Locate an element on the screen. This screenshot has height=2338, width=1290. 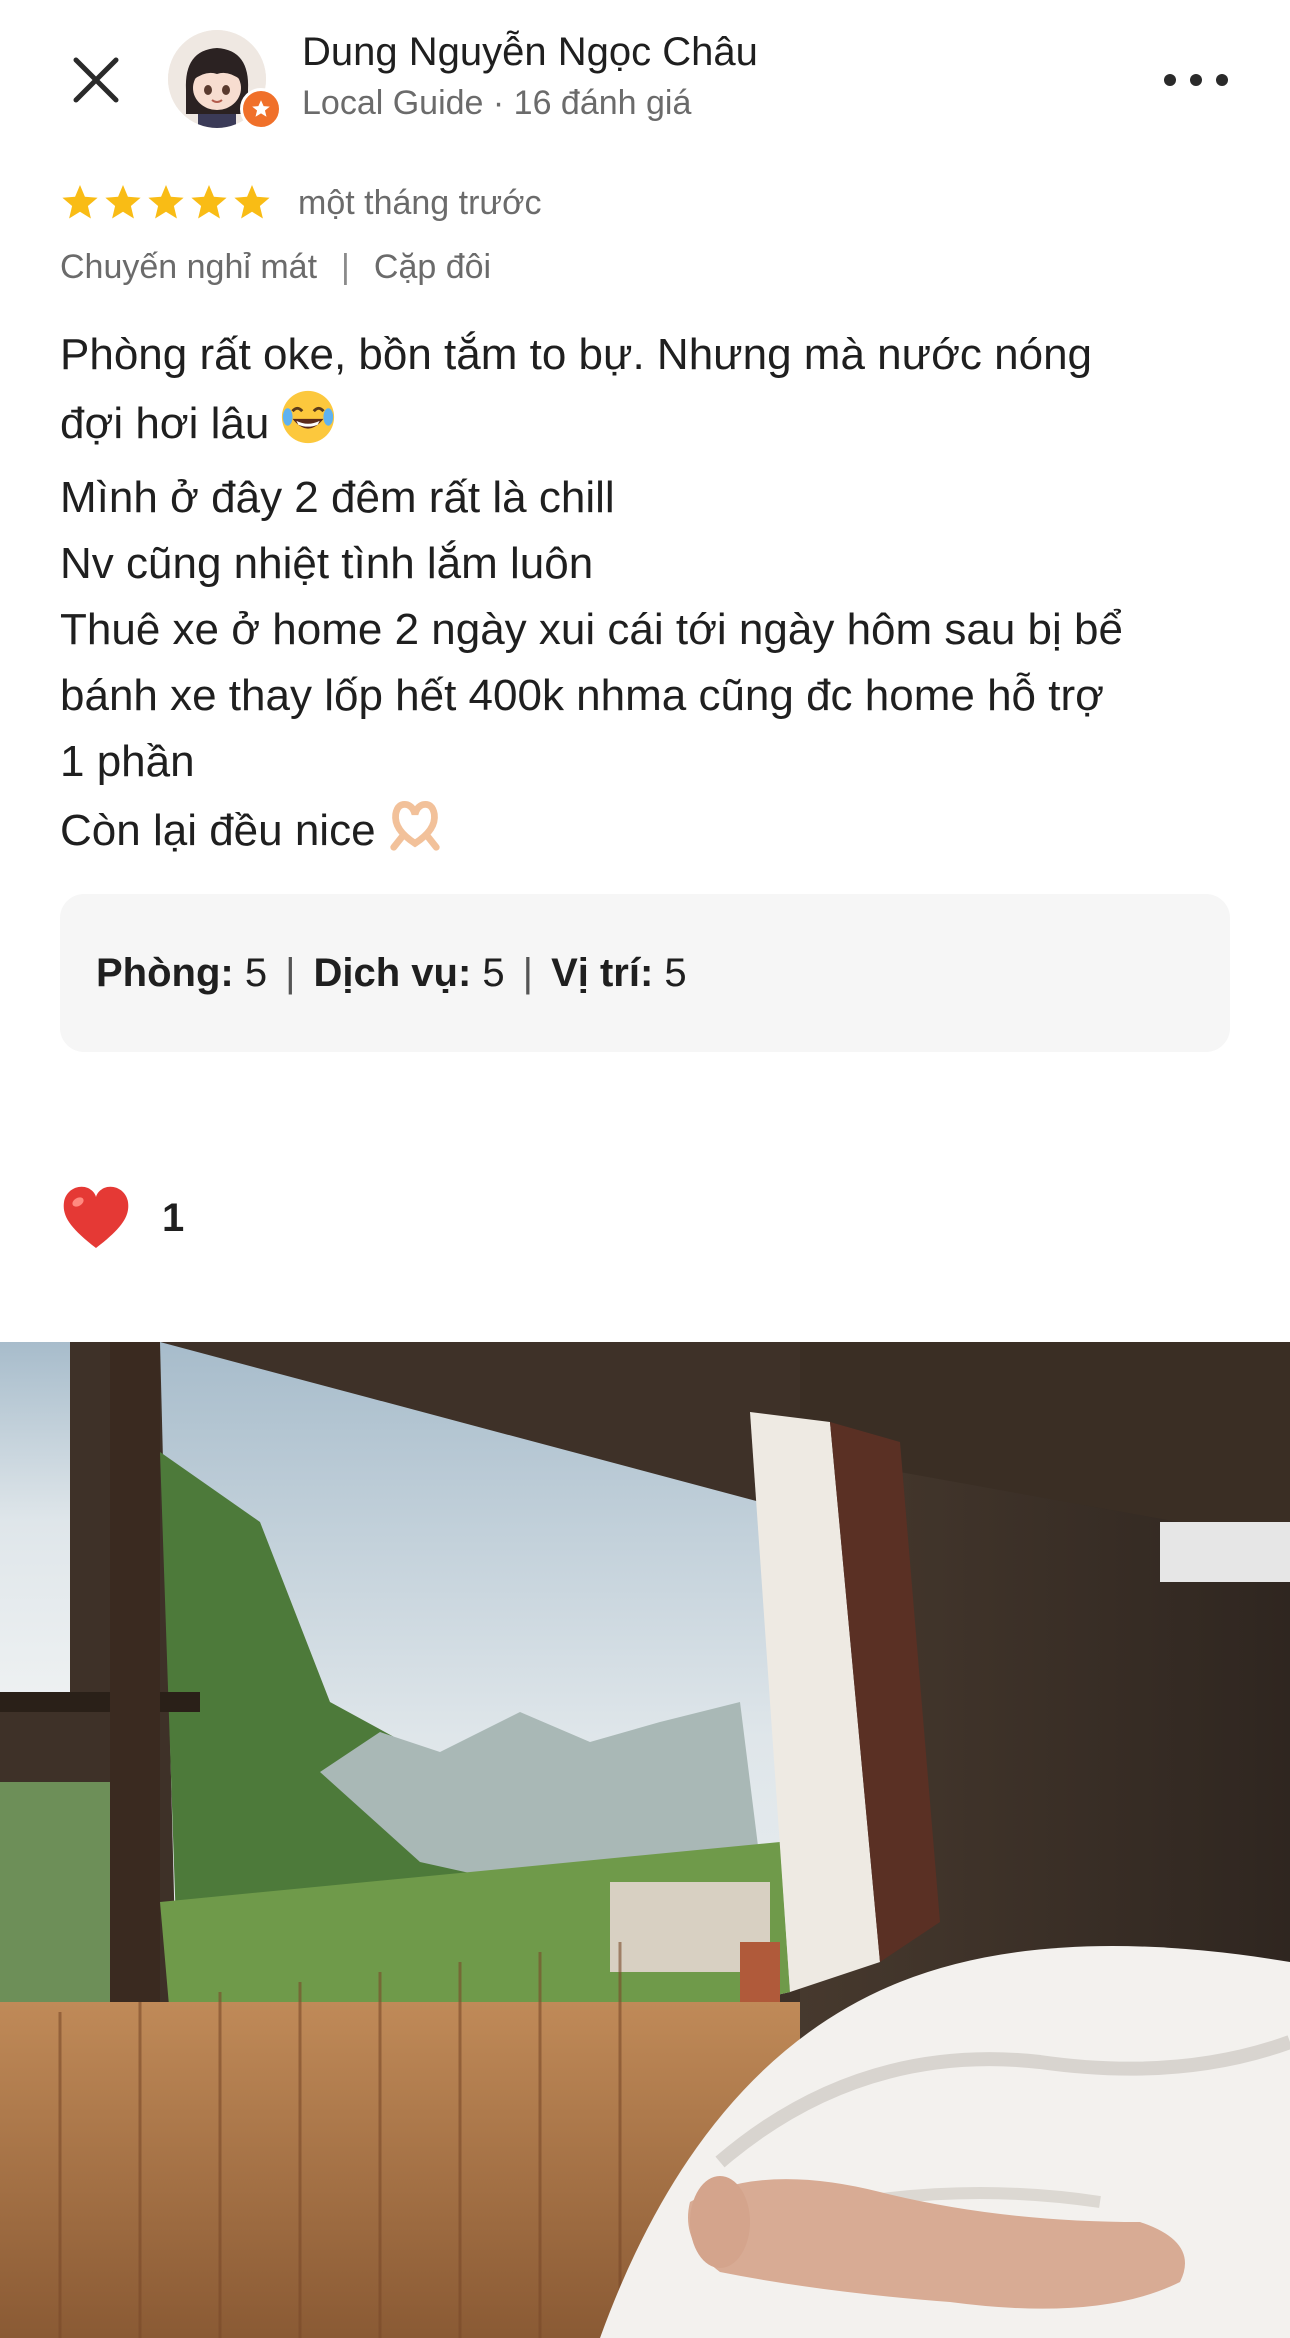
sub-ratings: Phòng: 5 | Dịch vụ: 5 | Vị trí: 5 is located at coordinates (645, 973).